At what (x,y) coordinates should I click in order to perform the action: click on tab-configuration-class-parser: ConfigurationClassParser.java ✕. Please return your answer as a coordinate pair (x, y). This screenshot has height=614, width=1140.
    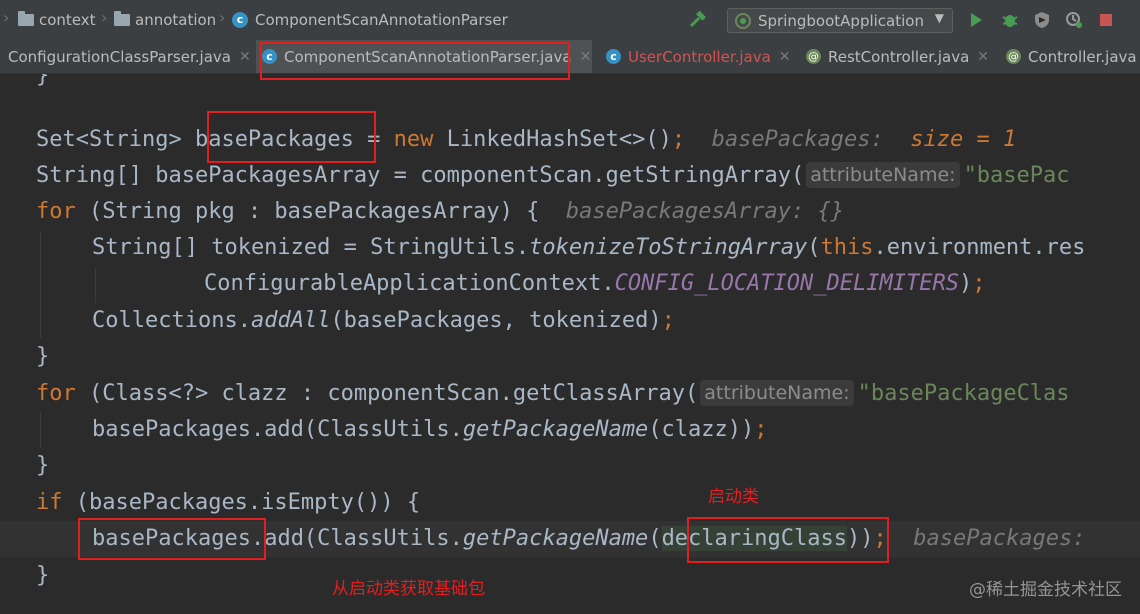
    Looking at the image, I should click on (128, 56).